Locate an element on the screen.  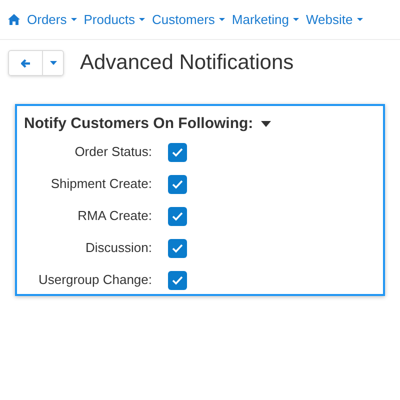
option-label: Usergroup Change: is located at coordinates (95, 280).